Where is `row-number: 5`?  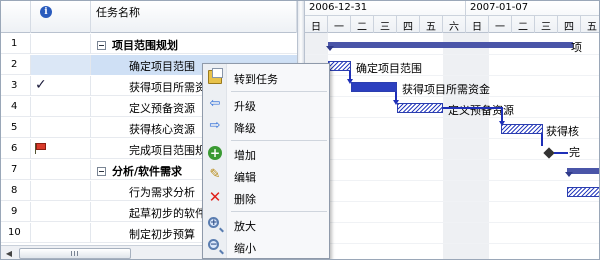 row-number: 5 is located at coordinates (16, 128).